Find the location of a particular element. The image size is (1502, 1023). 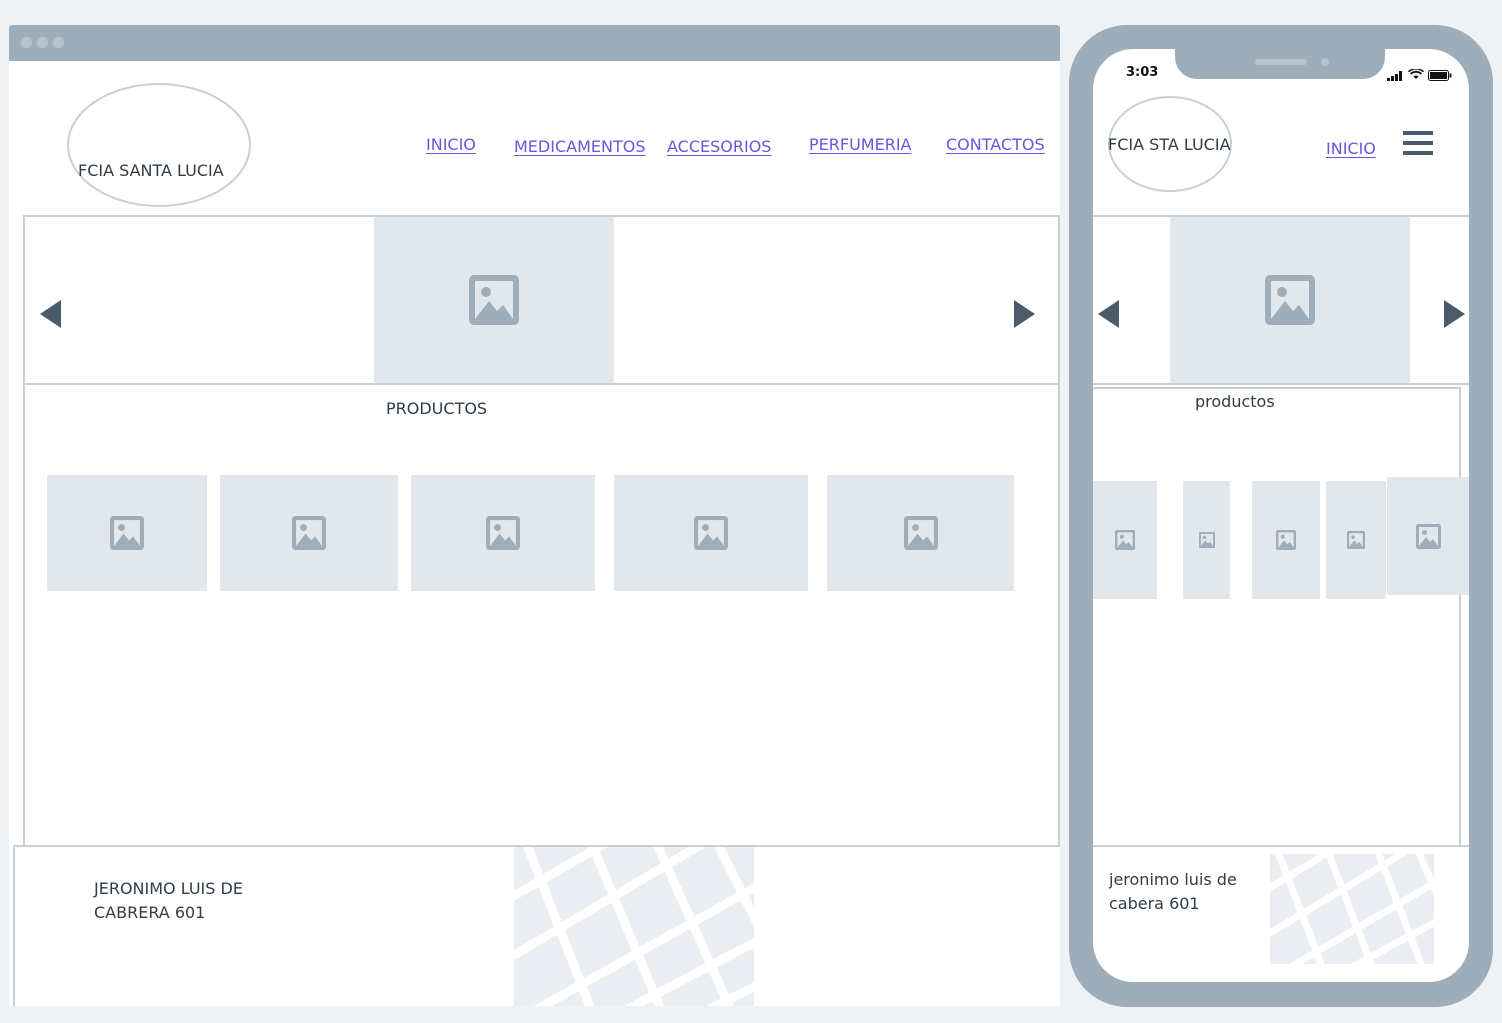

products-section is located at coordinates (1277, 617).